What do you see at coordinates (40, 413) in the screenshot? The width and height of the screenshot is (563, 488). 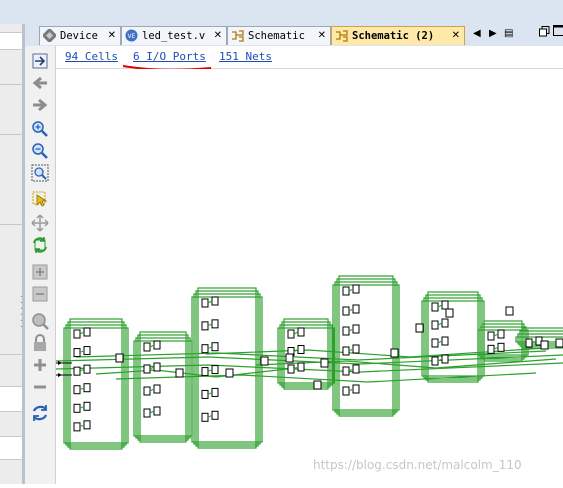 I see `regenerate-icon` at bounding box center [40, 413].